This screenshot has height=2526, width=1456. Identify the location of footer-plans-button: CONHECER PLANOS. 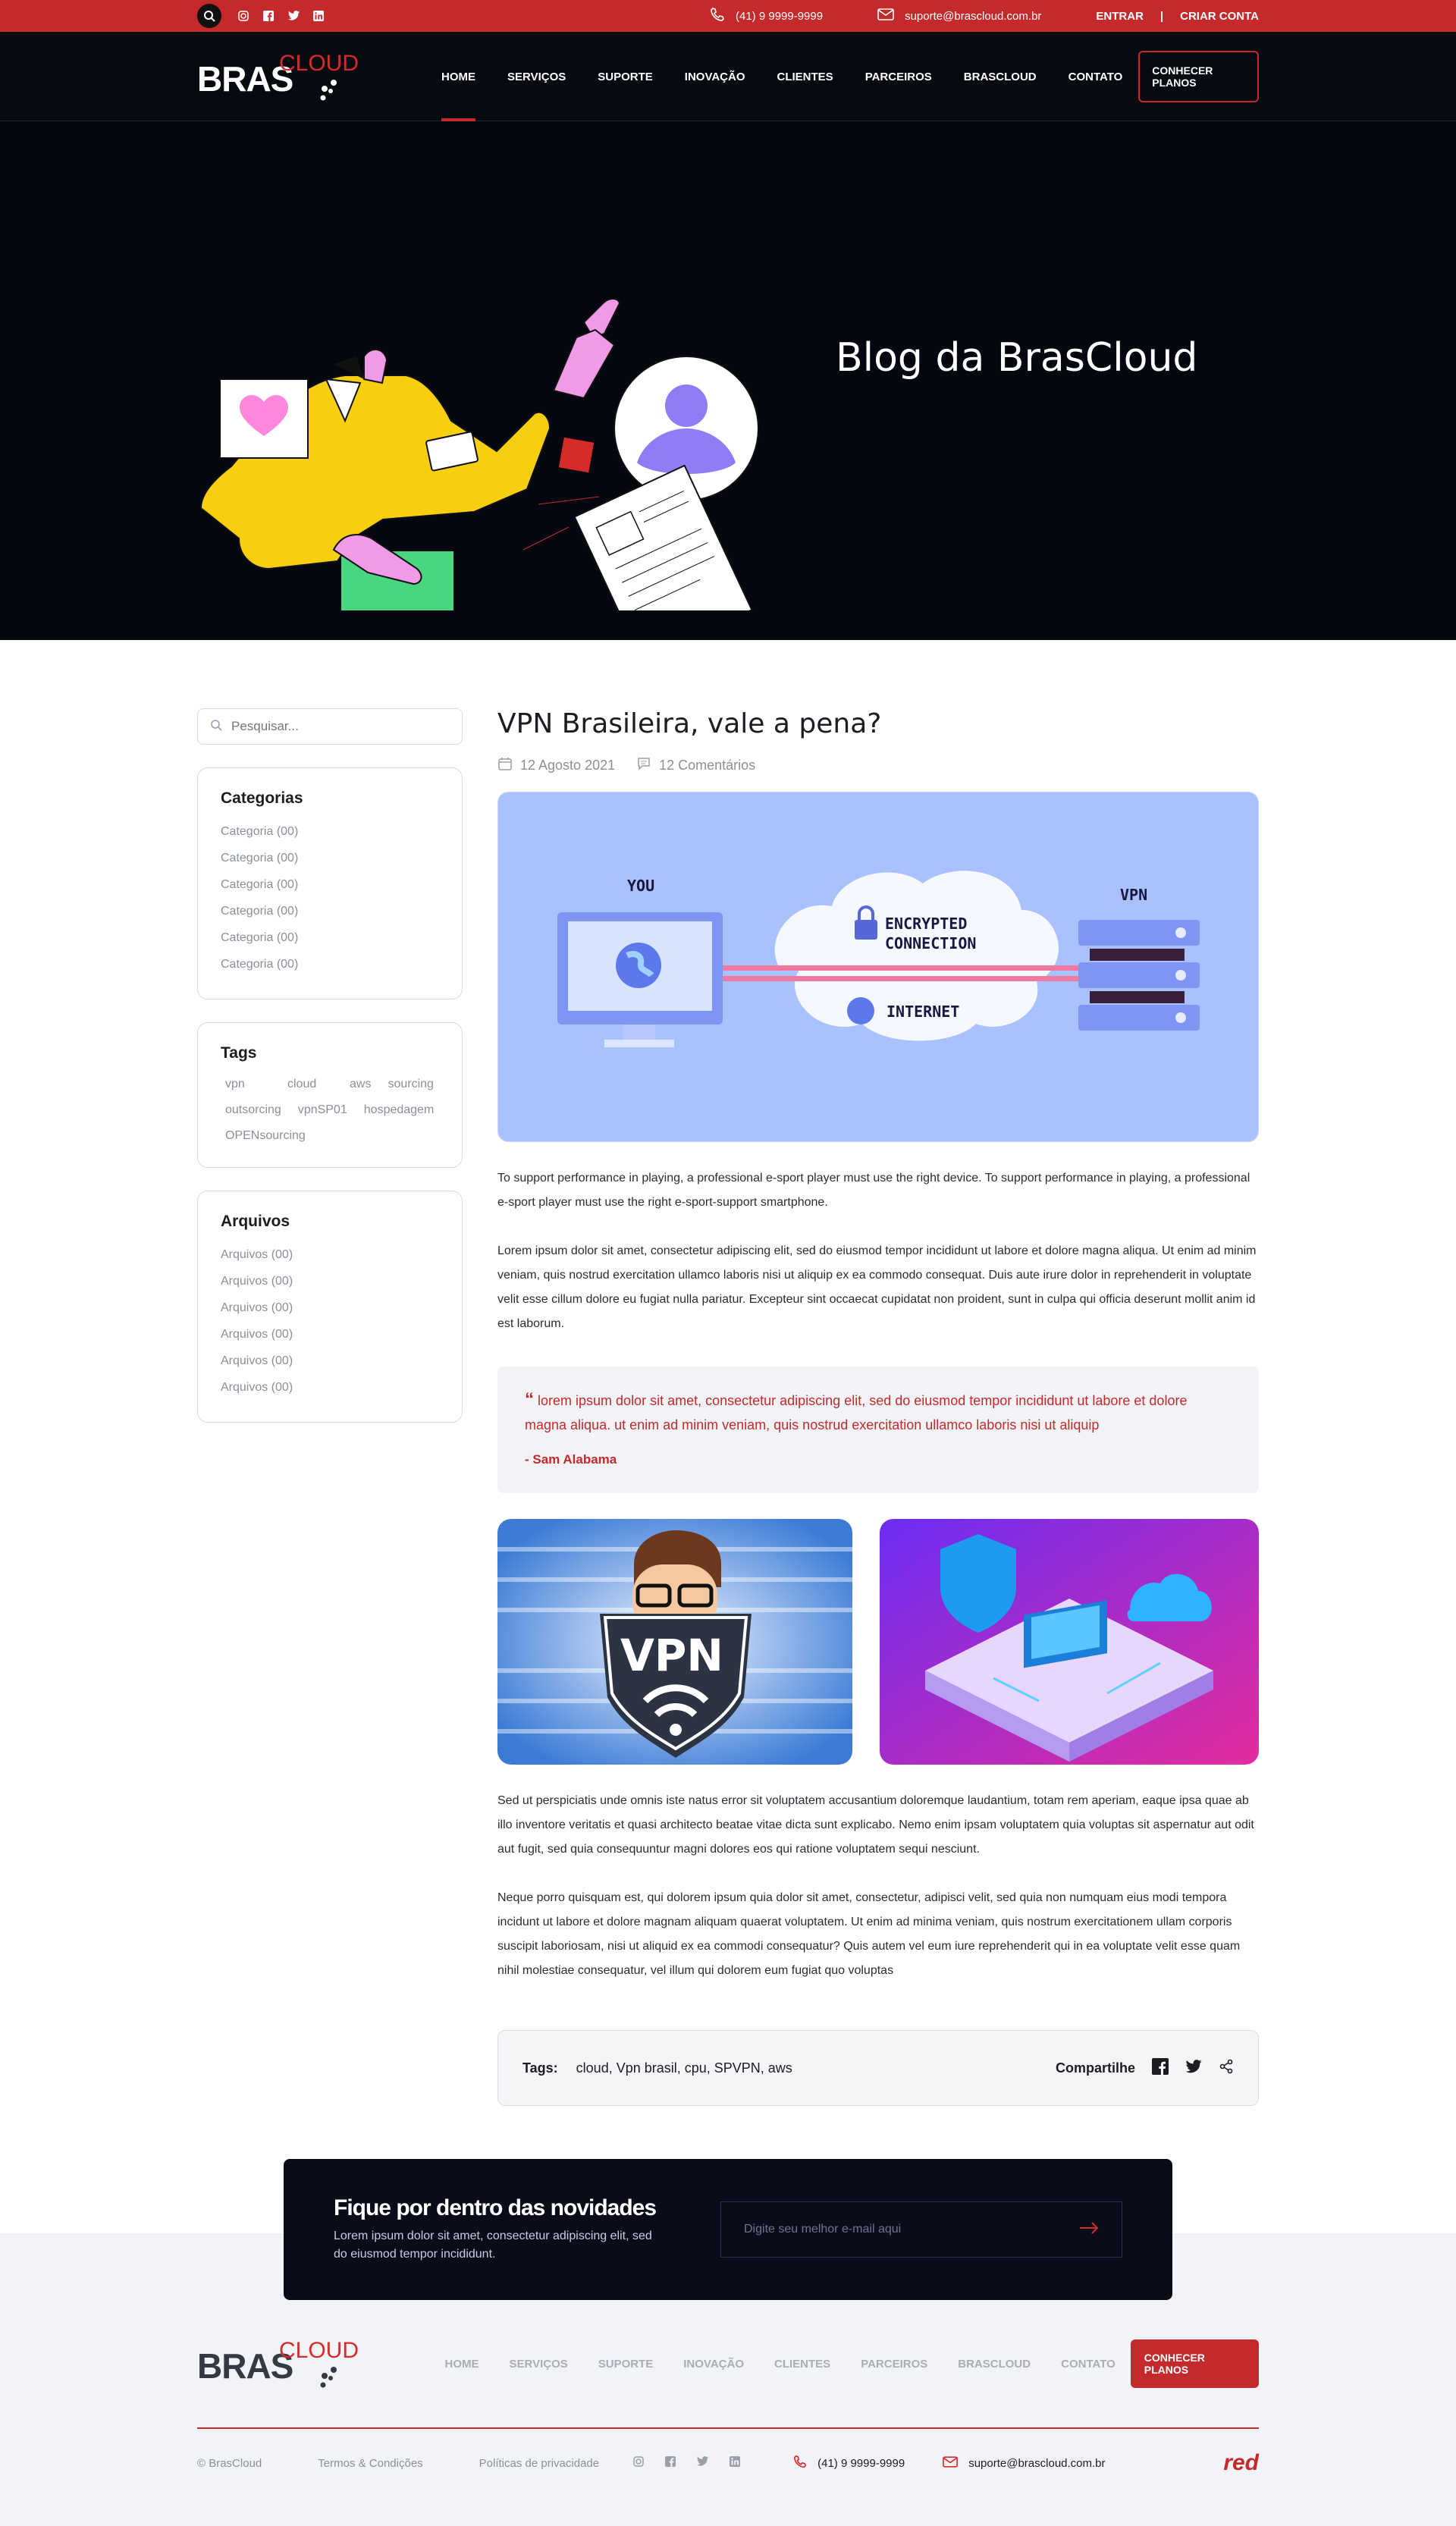
(1194, 2363).